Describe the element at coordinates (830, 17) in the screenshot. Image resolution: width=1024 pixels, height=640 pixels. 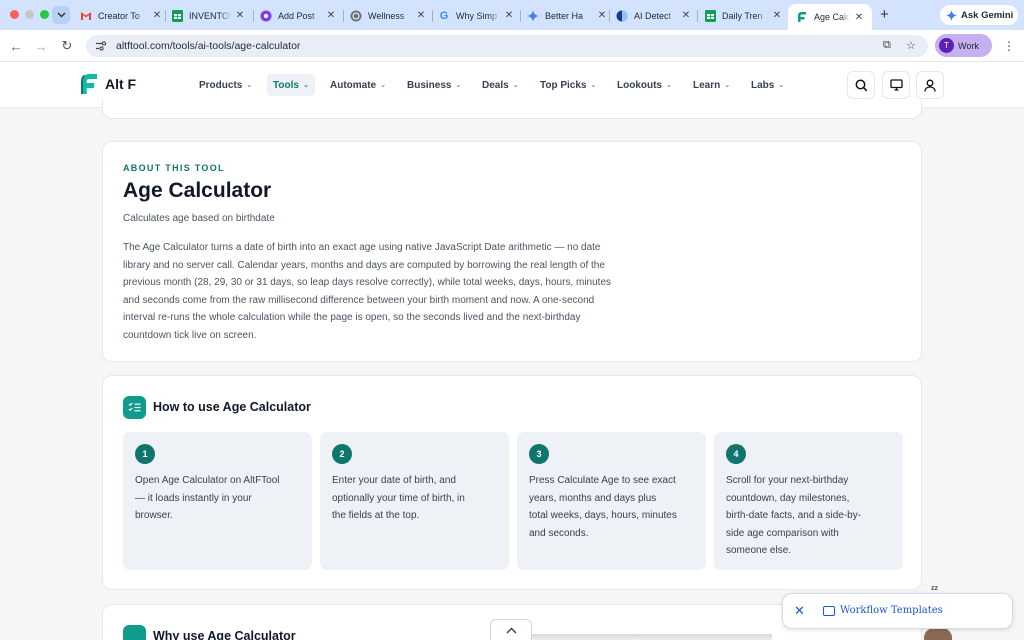
I see `browser-tab-active: Age Calcu ✕` at that location.